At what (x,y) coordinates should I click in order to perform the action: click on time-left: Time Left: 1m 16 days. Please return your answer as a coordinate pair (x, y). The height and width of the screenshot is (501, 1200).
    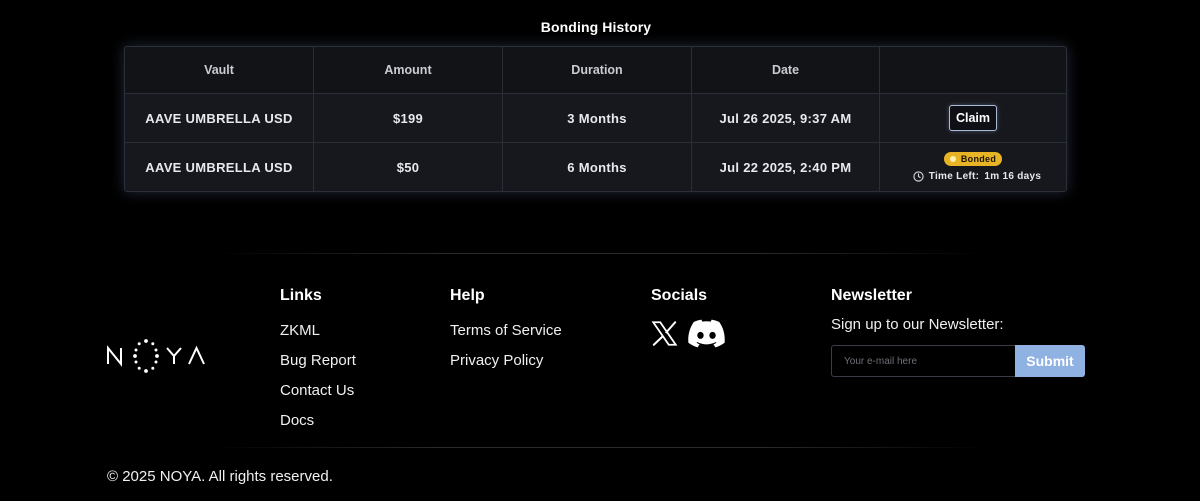
    Looking at the image, I should click on (977, 176).